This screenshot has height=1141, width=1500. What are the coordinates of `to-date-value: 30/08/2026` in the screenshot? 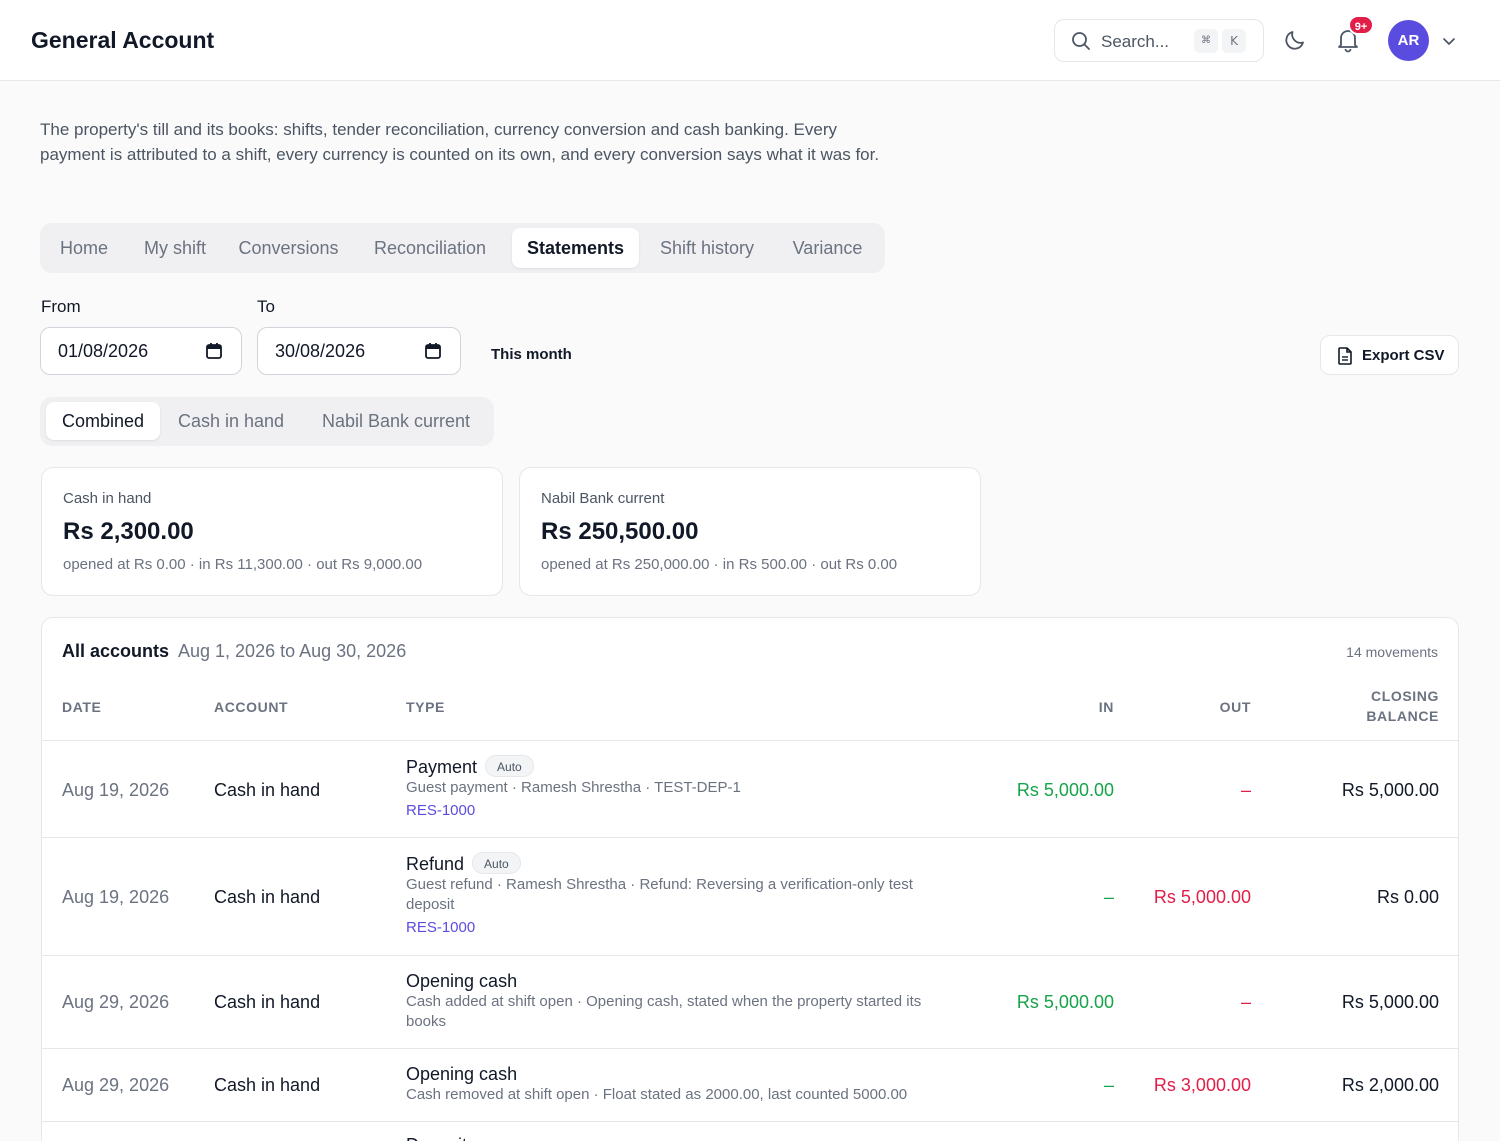 It's located at (320, 351).